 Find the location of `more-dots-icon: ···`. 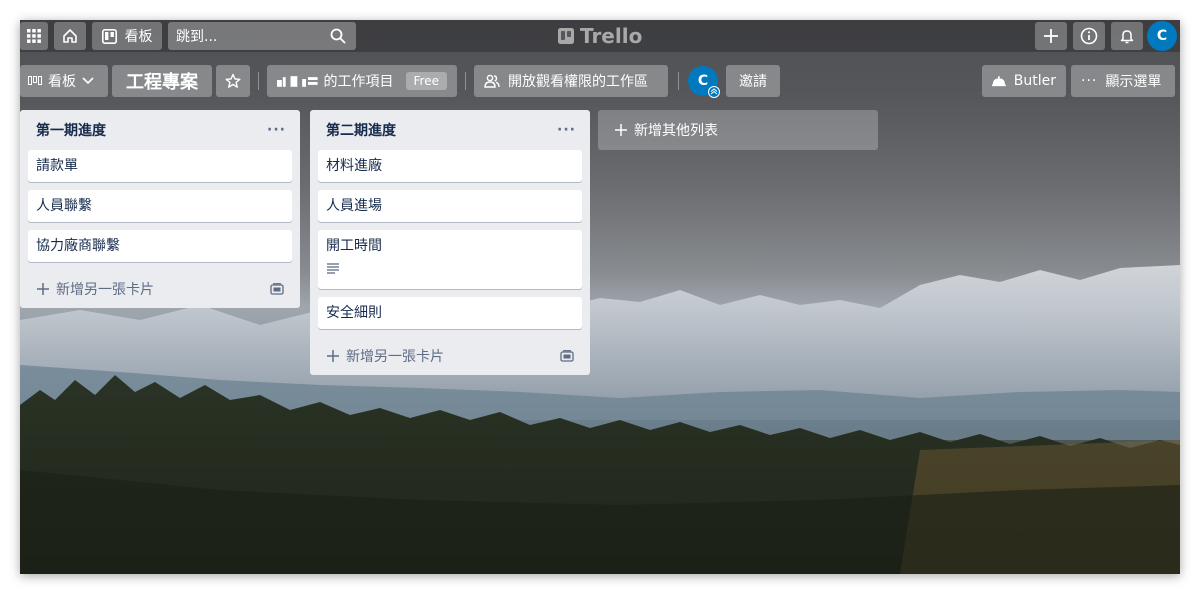

more-dots-icon: ··· is located at coordinates (1089, 81).